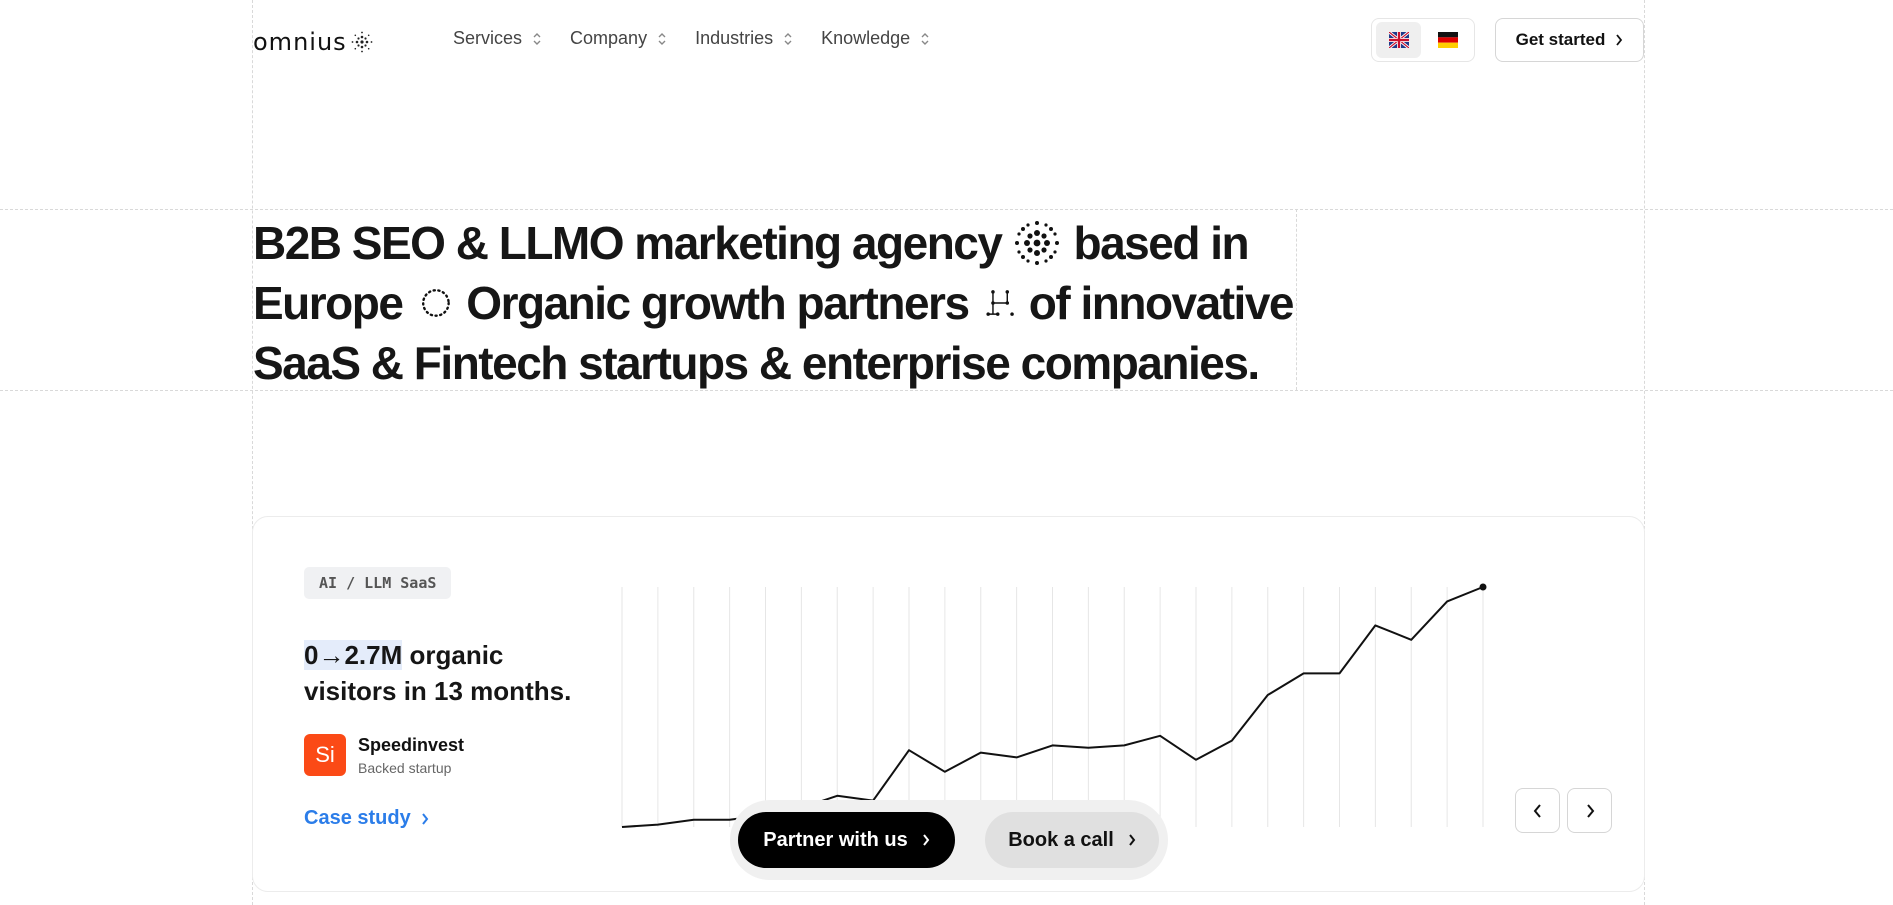 The width and height of the screenshot is (1893, 905). I want to click on partner-with-us-label: Partner with us, so click(835, 839).